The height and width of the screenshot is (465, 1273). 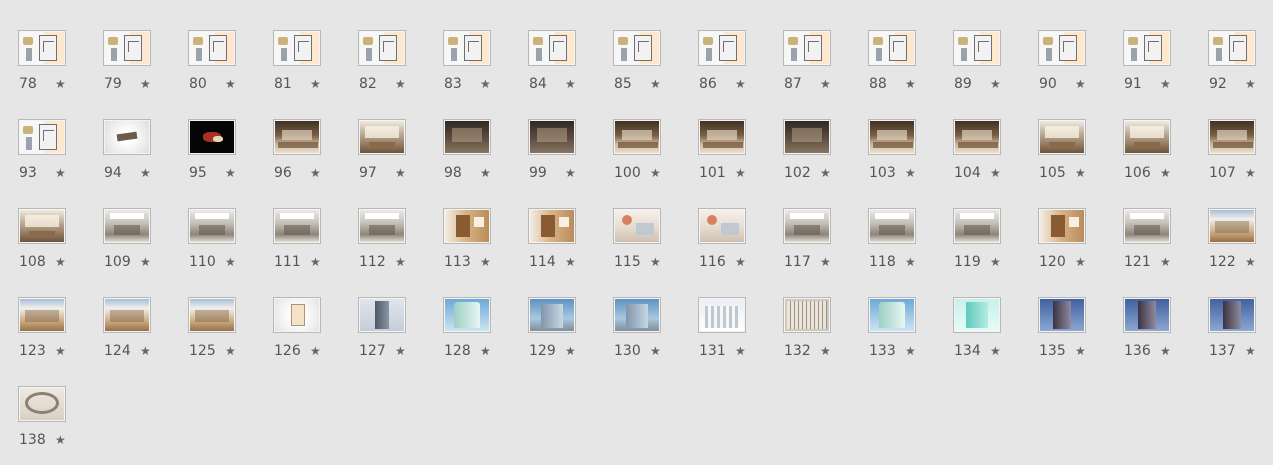 I want to click on slide-tile: 115 ★, so click(x=637, y=224).